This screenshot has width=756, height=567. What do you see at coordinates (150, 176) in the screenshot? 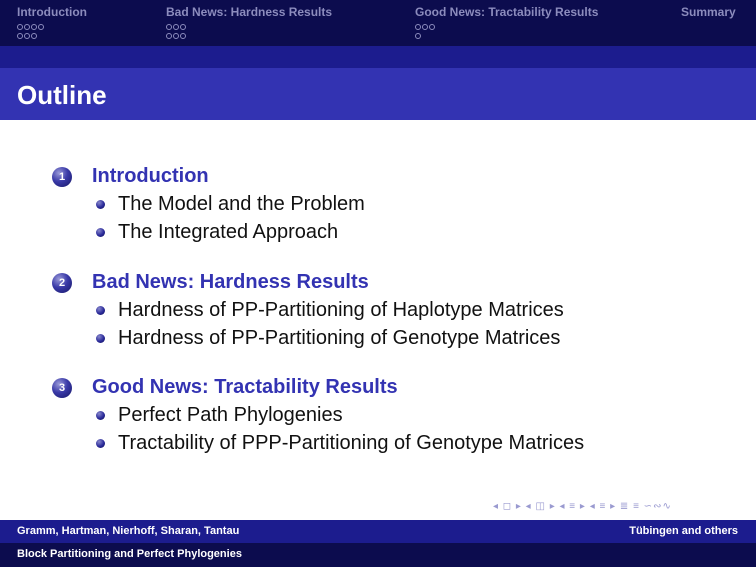
I see `outline-section-title: Introduction` at bounding box center [150, 176].